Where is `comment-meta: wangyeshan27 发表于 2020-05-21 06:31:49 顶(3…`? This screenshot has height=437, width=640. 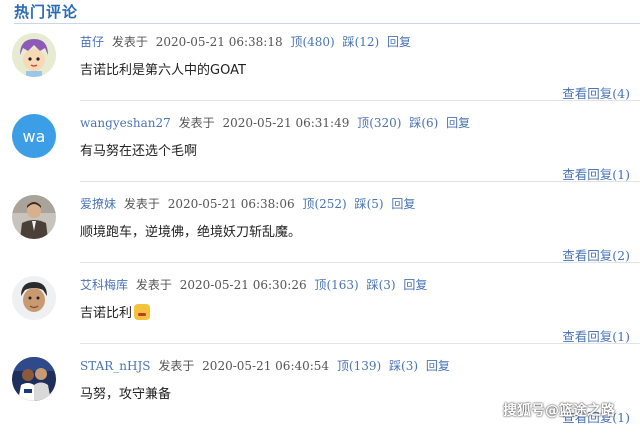
comment-meta: wangyeshan27 发表于 2020-05-21 06:31:49 顶(3… is located at coordinates (277, 122).